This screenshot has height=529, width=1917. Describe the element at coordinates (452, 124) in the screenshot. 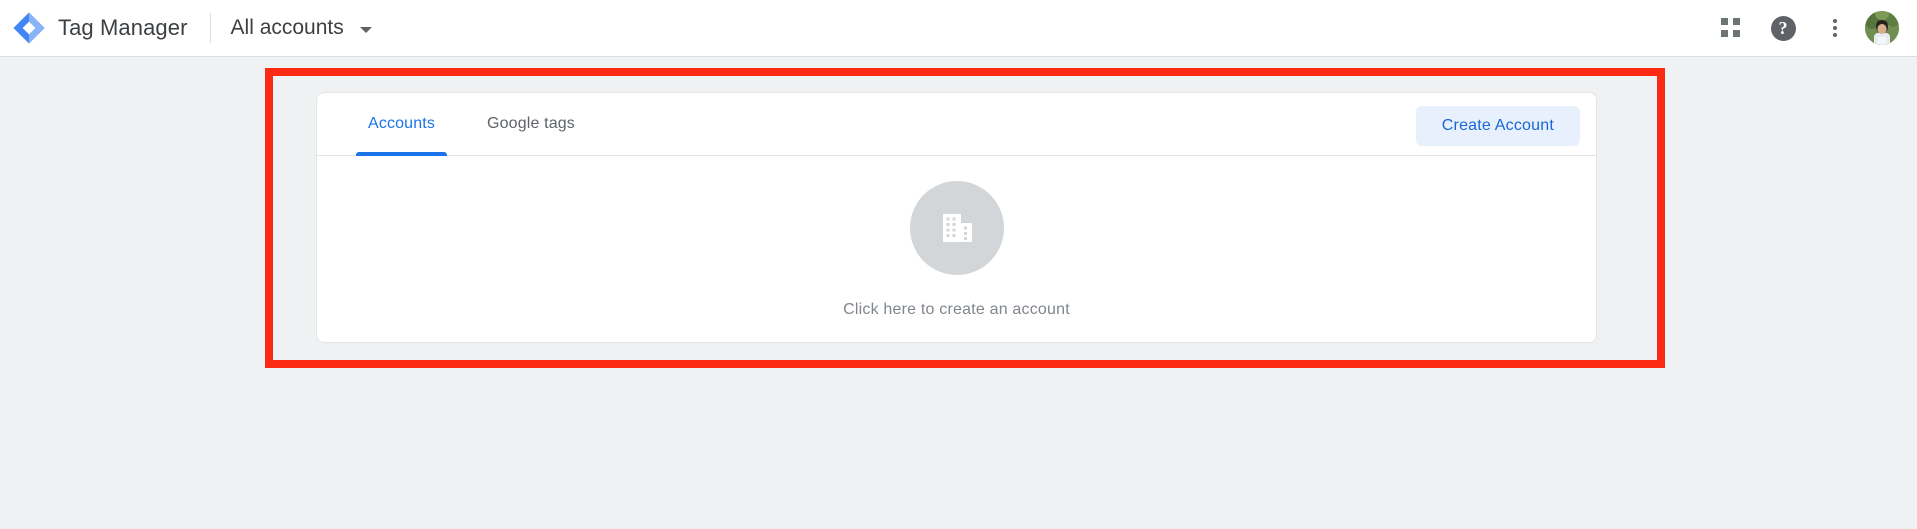

I see `tab-list: Accounts Google tags` at that location.